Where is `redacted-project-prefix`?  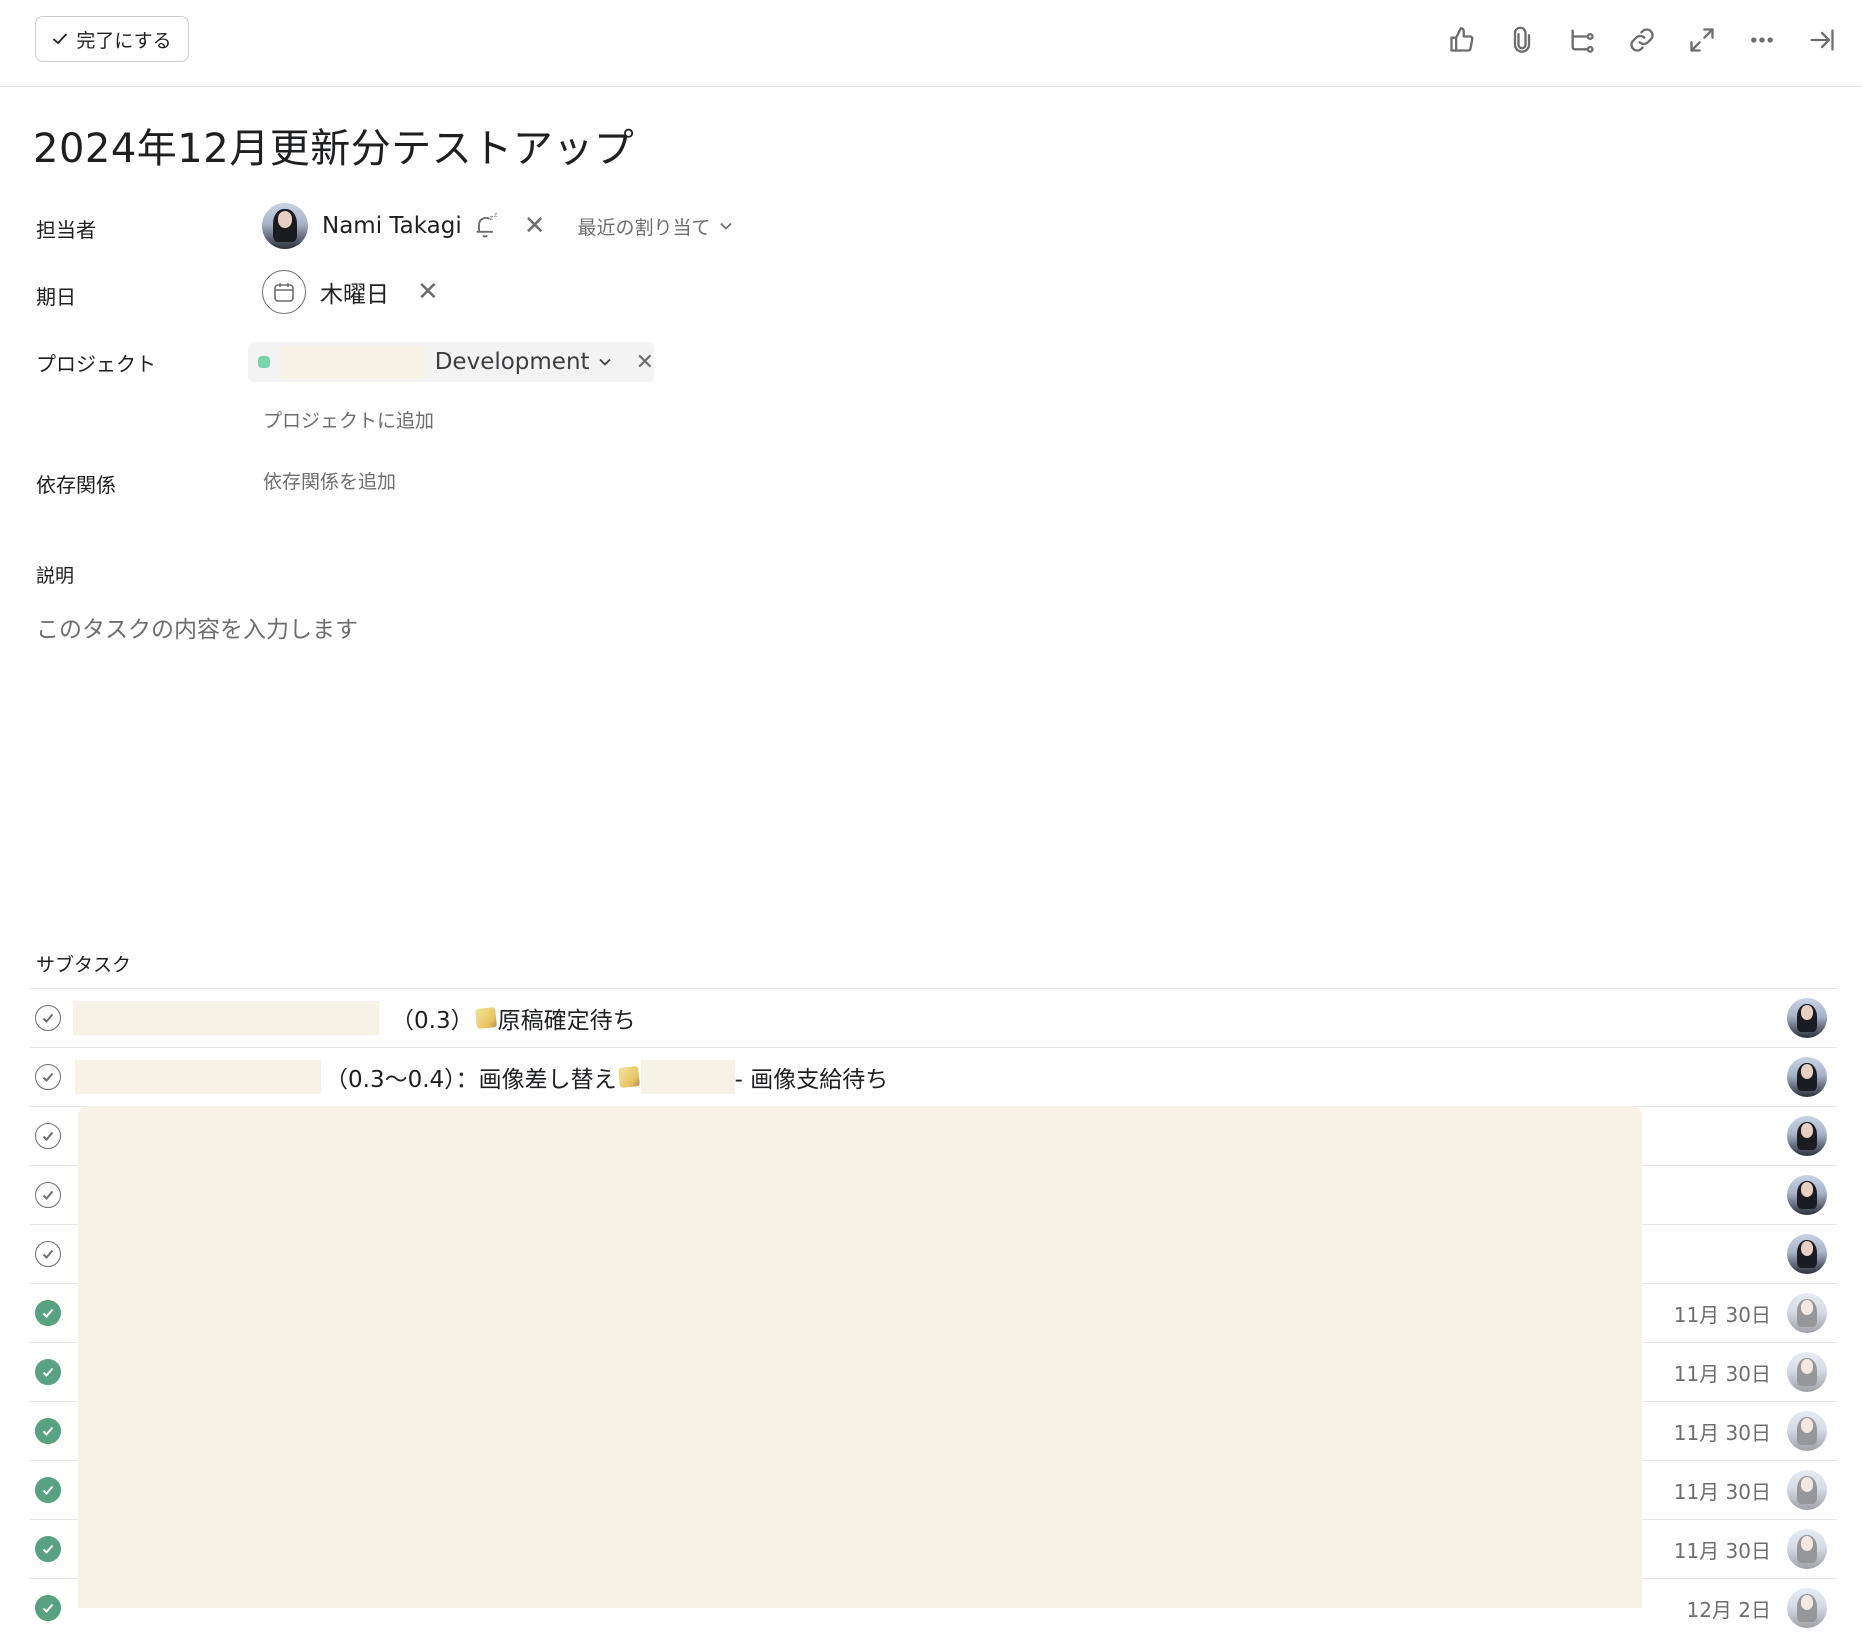 redacted-project-prefix is located at coordinates (352, 362).